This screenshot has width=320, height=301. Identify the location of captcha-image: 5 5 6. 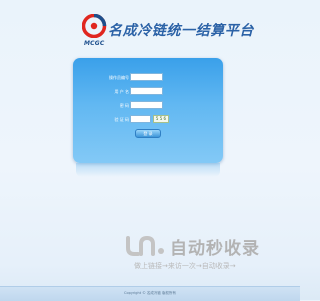
(161, 119).